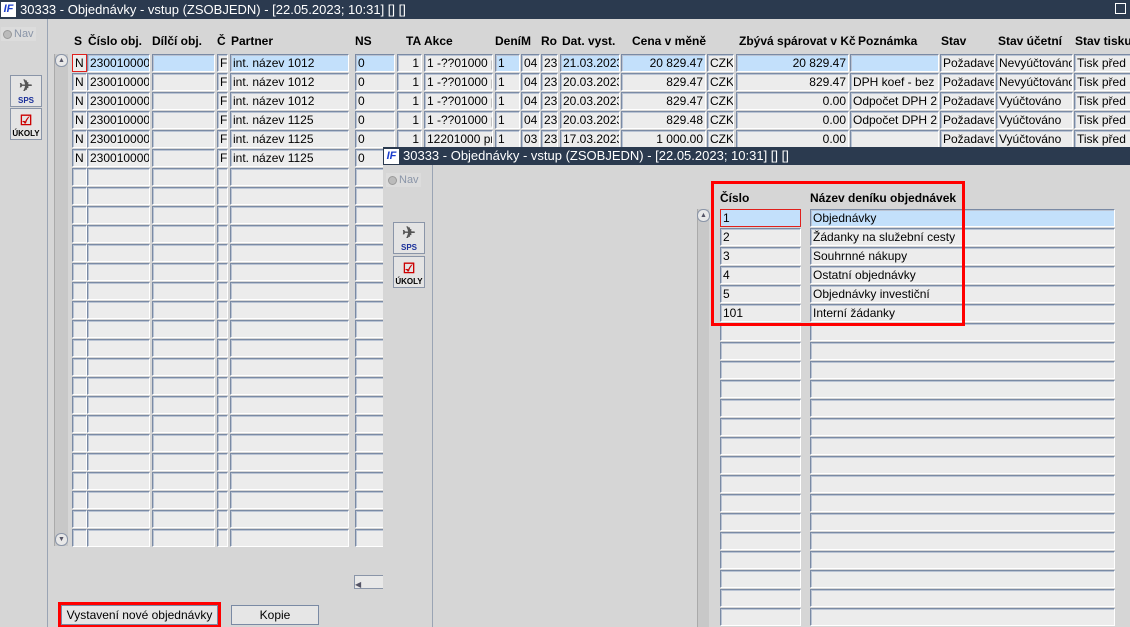 This screenshot has width=1130, height=627. I want to click on table-cell: 0, so click(375, 120).